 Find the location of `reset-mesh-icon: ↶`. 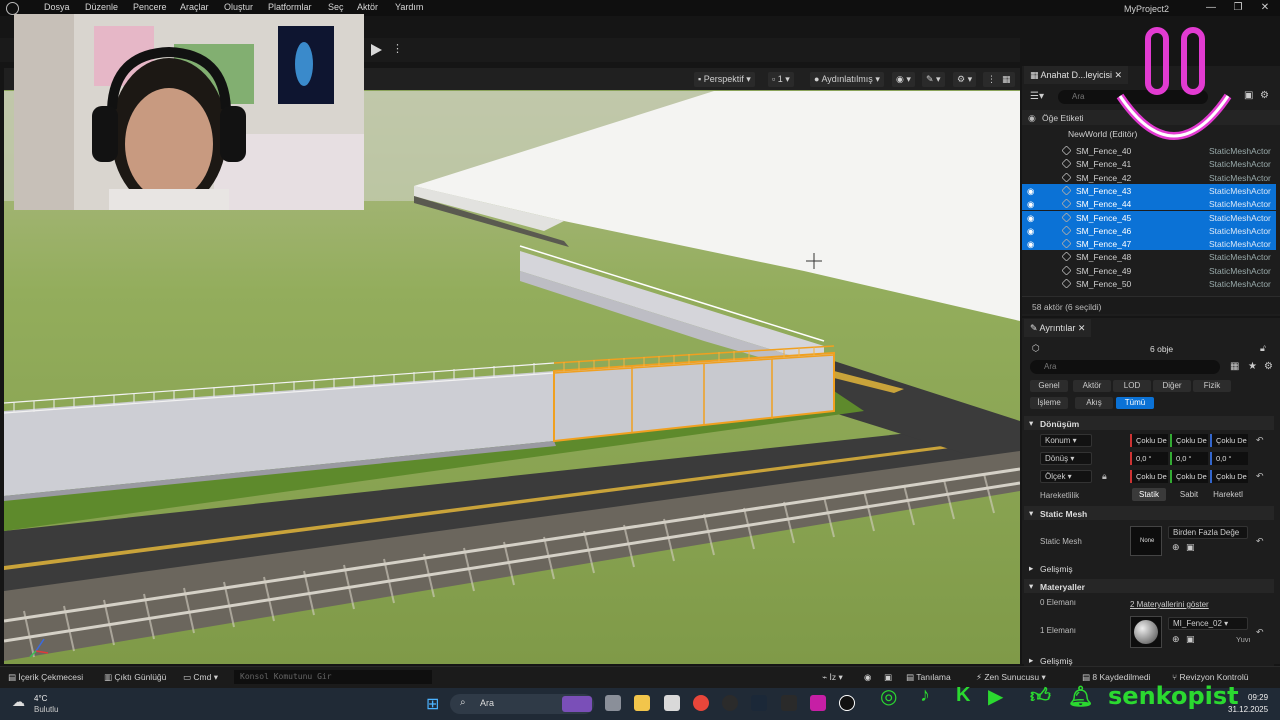

reset-mesh-icon: ↶ is located at coordinates (1260, 541).